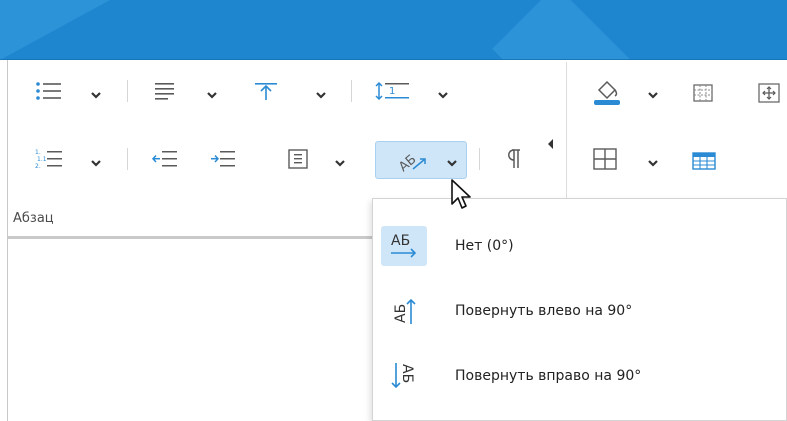 The image size is (787, 421). What do you see at coordinates (38, 152) in the screenshot?
I see `svg-text: 1.` at bounding box center [38, 152].